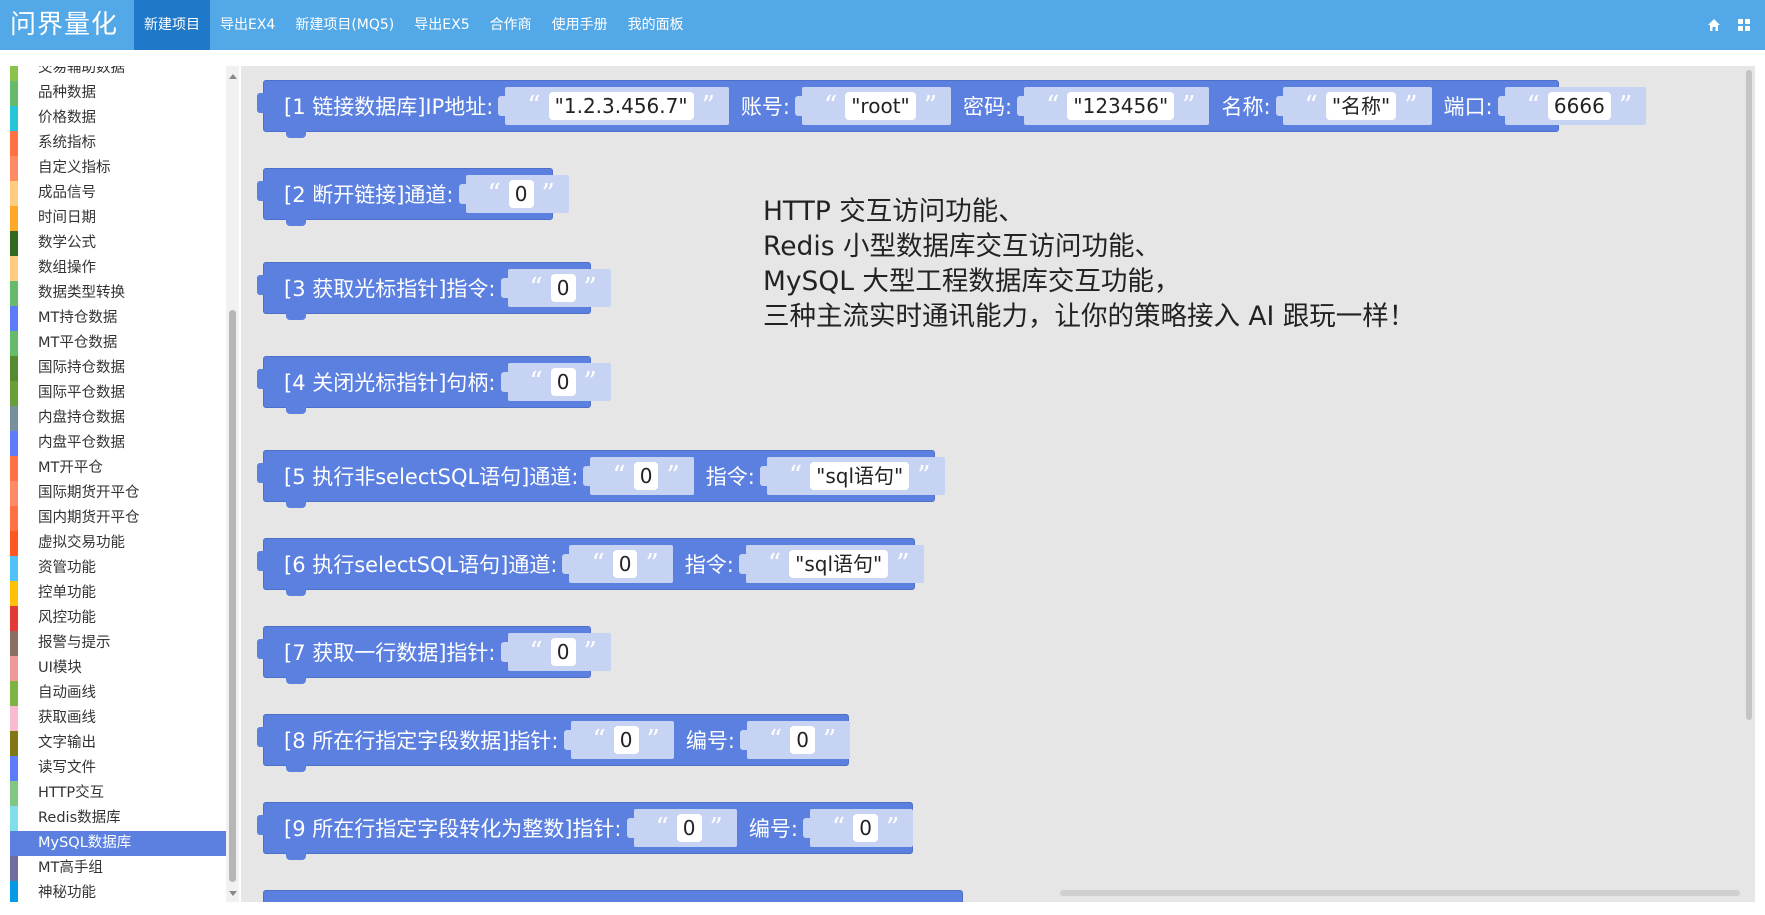 This screenshot has height=915, width=1765. I want to click on command-label: 指令:, so click(730, 477).